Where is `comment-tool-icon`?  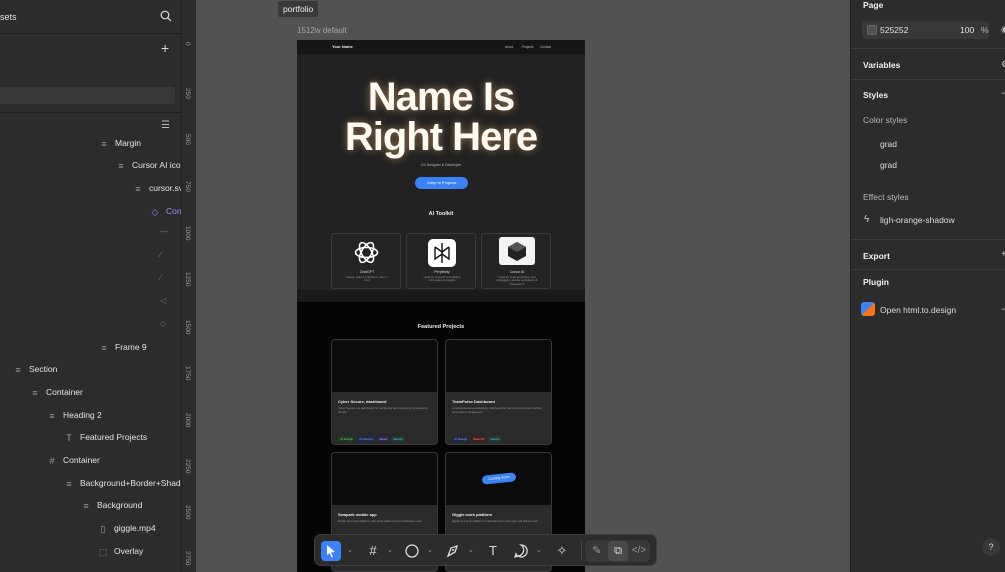
comment-tool-icon is located at coordinates (521, 551).